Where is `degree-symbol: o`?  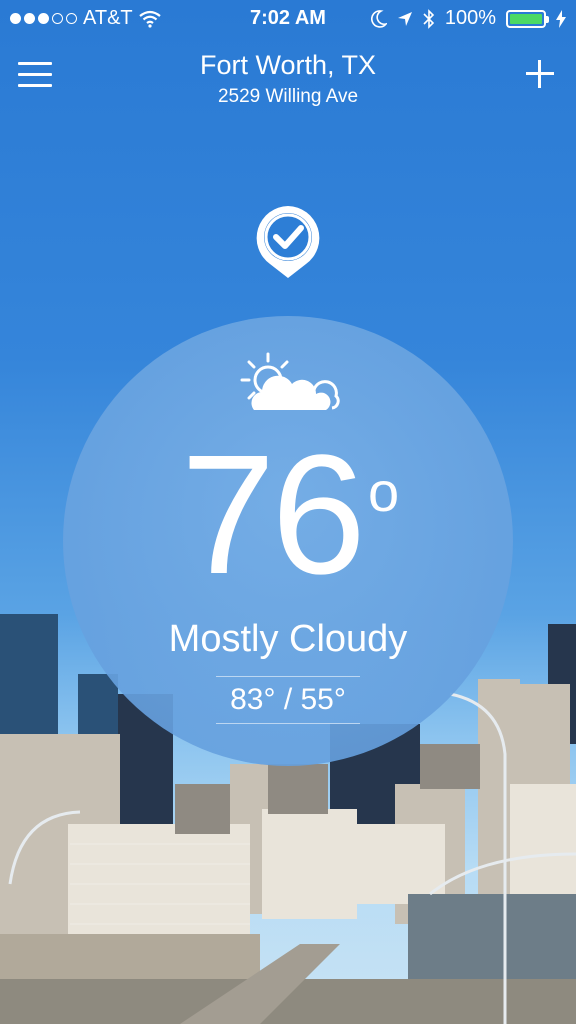 degree-symbol: o is located at coordinates (383, 491).